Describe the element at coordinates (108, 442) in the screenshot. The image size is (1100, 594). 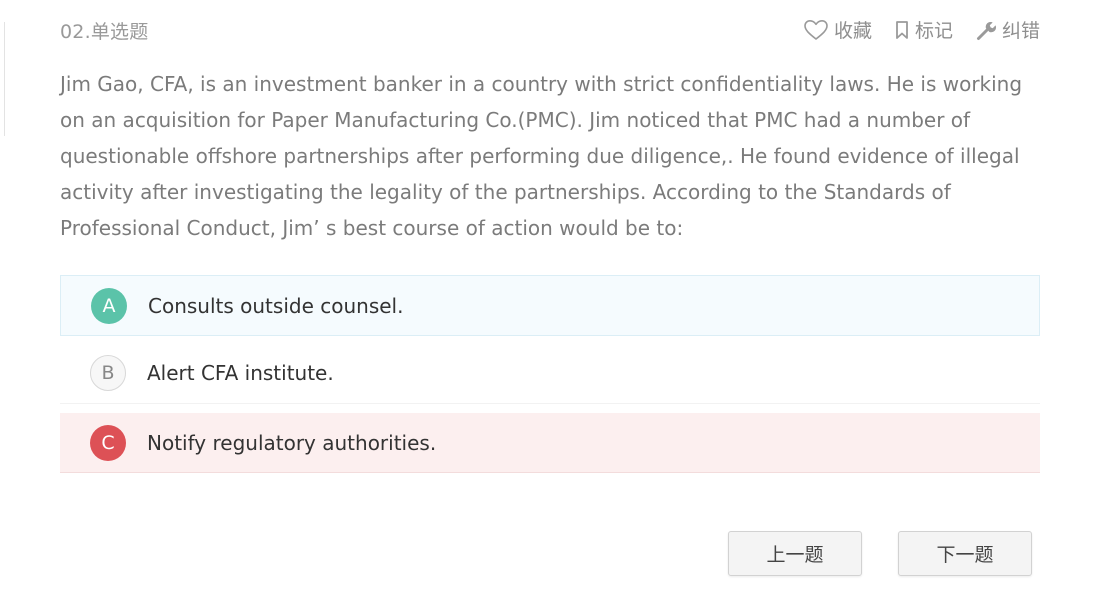
I see `option-letter-badge: C` at that location.